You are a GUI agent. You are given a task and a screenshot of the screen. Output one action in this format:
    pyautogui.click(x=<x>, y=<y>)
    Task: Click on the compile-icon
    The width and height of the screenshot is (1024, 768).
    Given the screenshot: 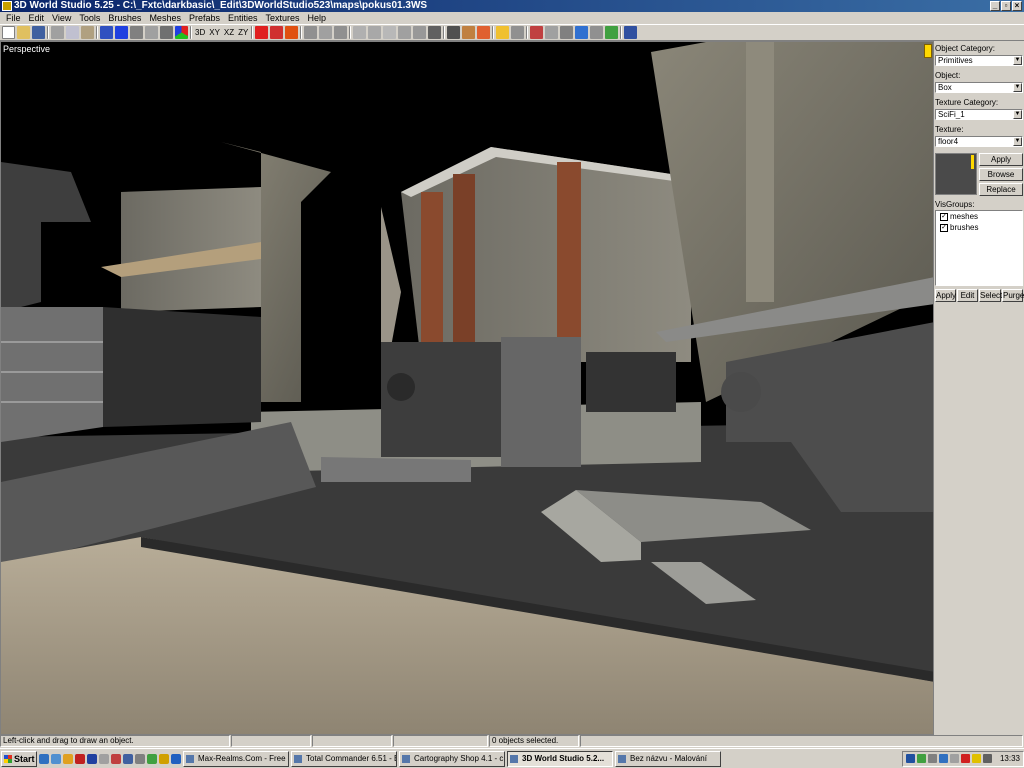 What is the action you would take?
    pyautogui.click(x=537, y=32)
    